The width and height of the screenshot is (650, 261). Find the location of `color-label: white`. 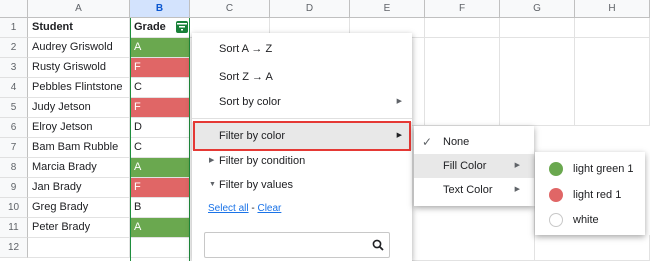

color-label: white is located at coordinates (586, 220).